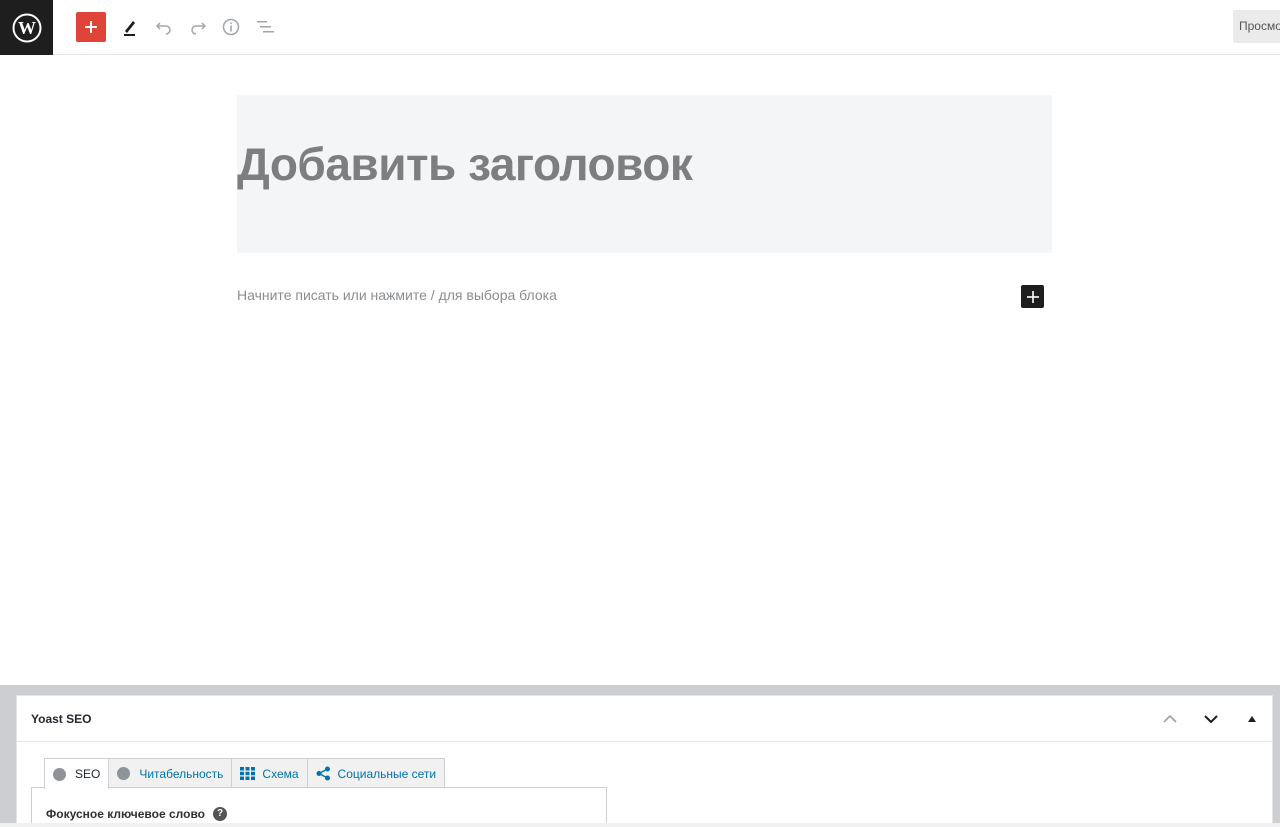 Image resolution: width=1280 pixels, height=827 pixels. I want to click on triangle-up-icon, so click(1252, 719).